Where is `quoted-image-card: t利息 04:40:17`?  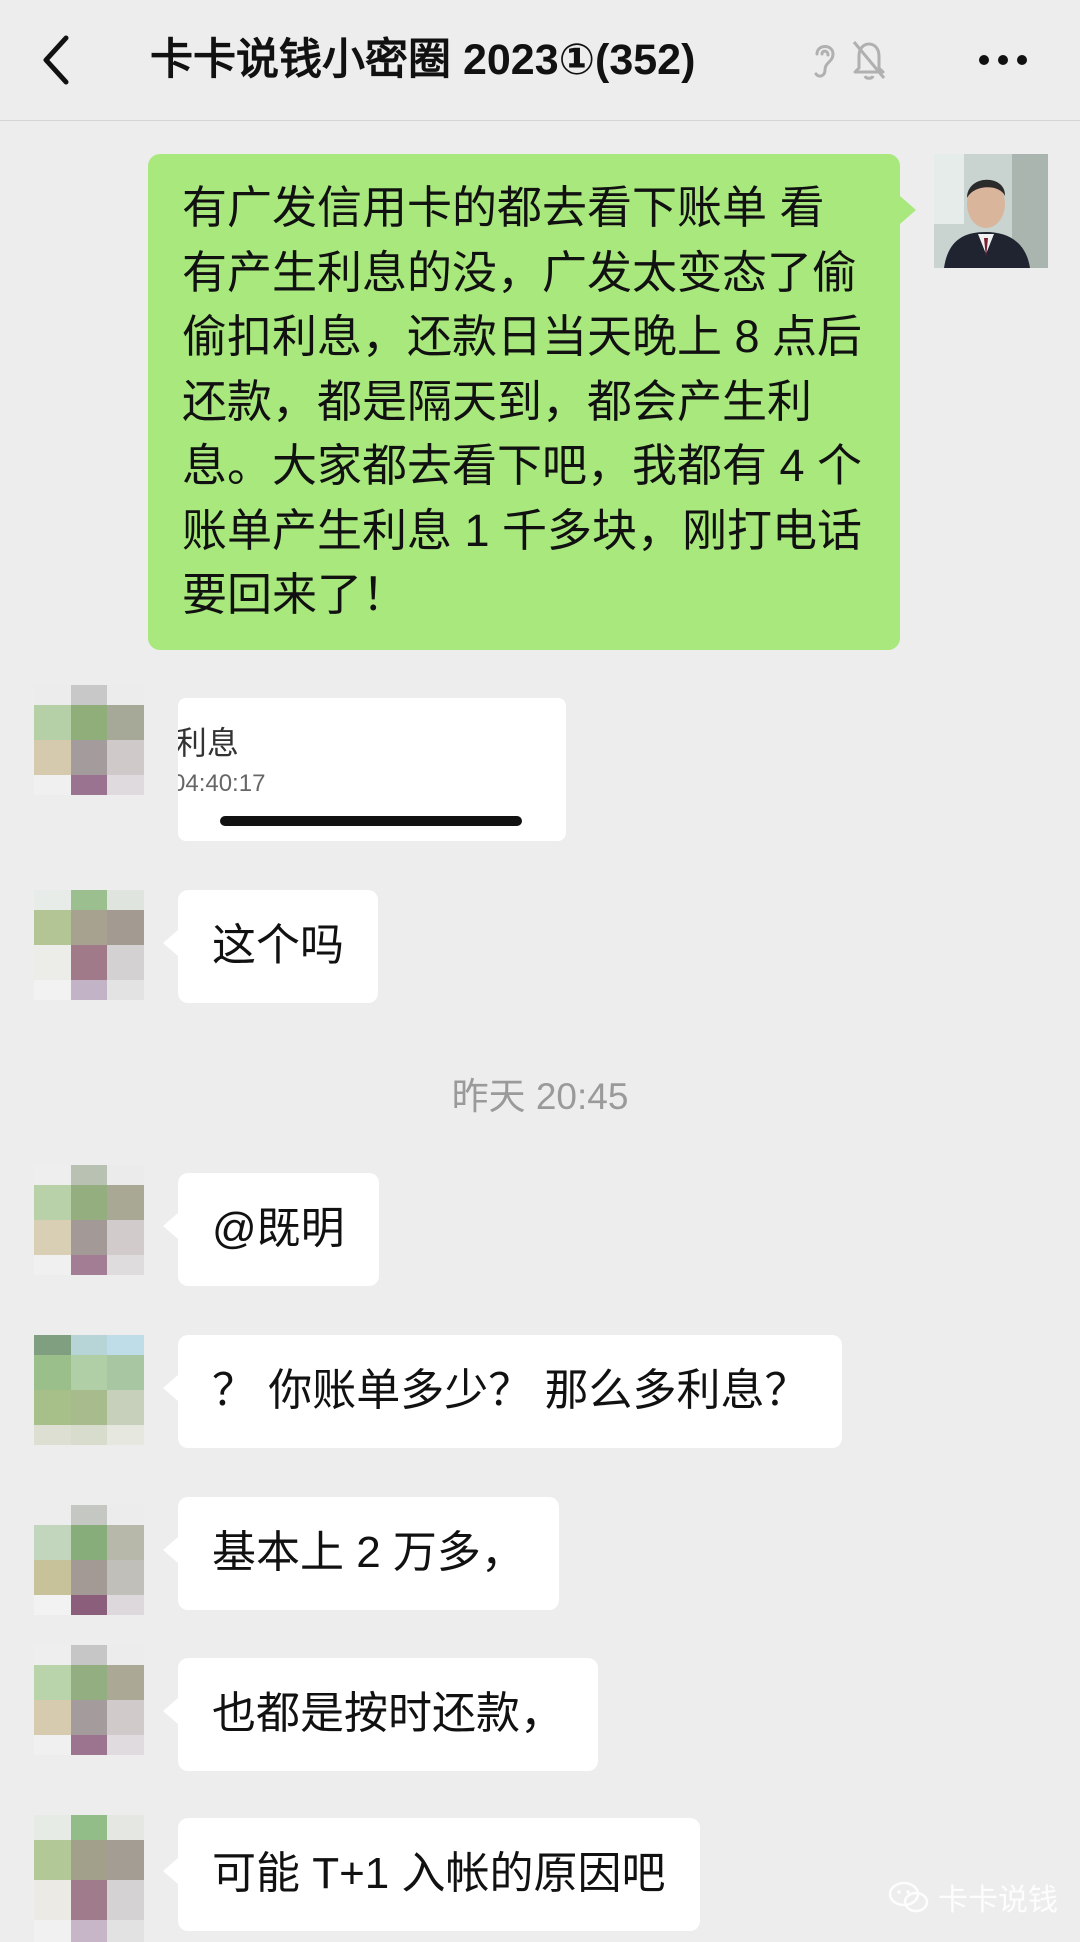
quoted-image-card: t利息 04:40:17 is located at coordinates (372, 769).